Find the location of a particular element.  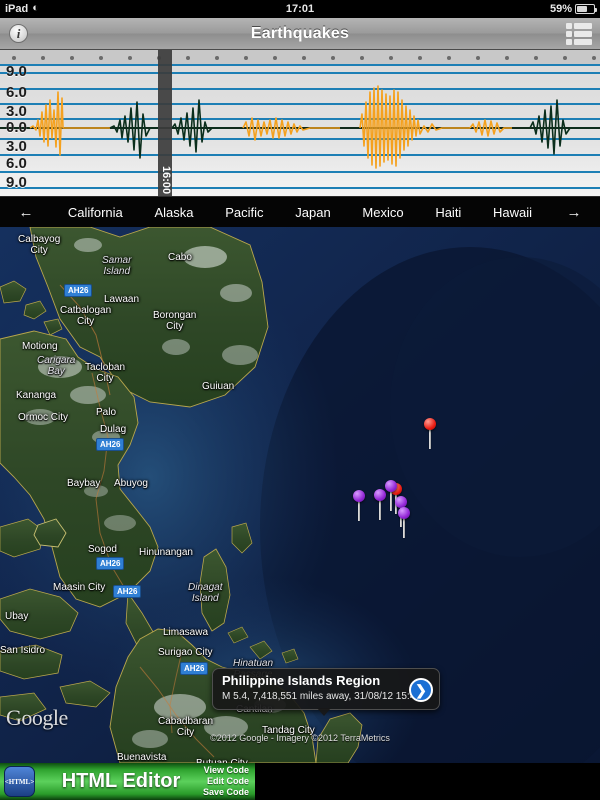

navigation-bar: i Earthquakes is located at coordinates (300, 34).